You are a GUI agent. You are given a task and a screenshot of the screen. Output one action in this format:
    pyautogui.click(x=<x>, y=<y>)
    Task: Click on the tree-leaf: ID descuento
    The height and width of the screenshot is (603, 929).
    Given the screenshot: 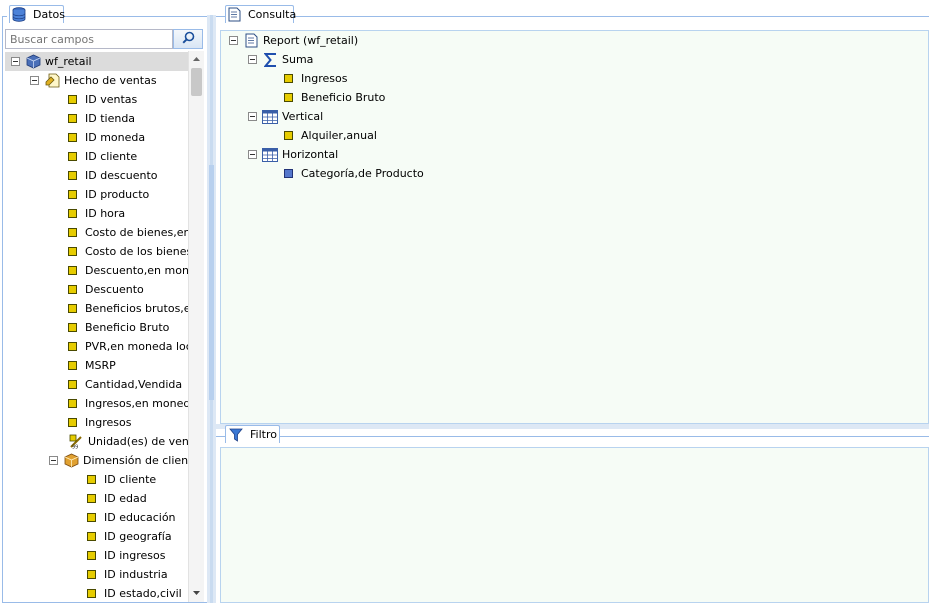 What is the action you would take?
    pyautogui.click(x=81, y=175)
    